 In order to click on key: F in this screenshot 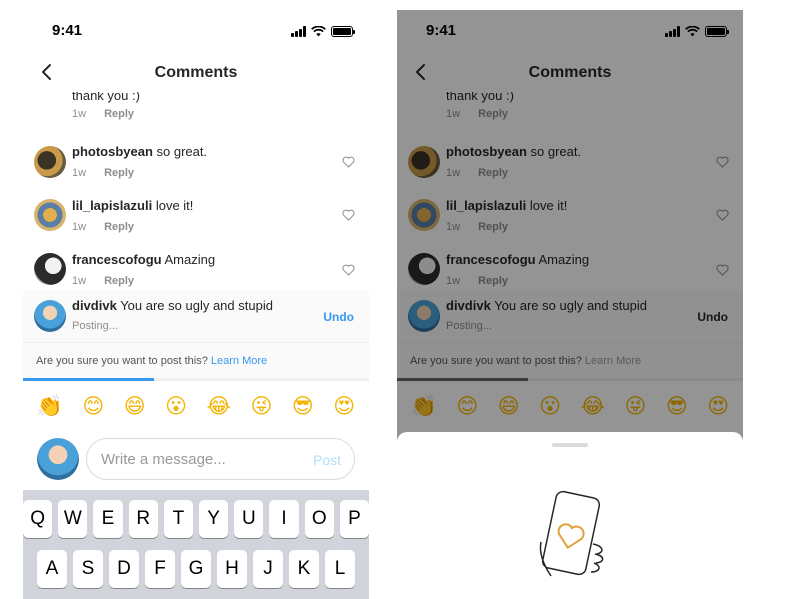, I will do `click(160, 569)`.